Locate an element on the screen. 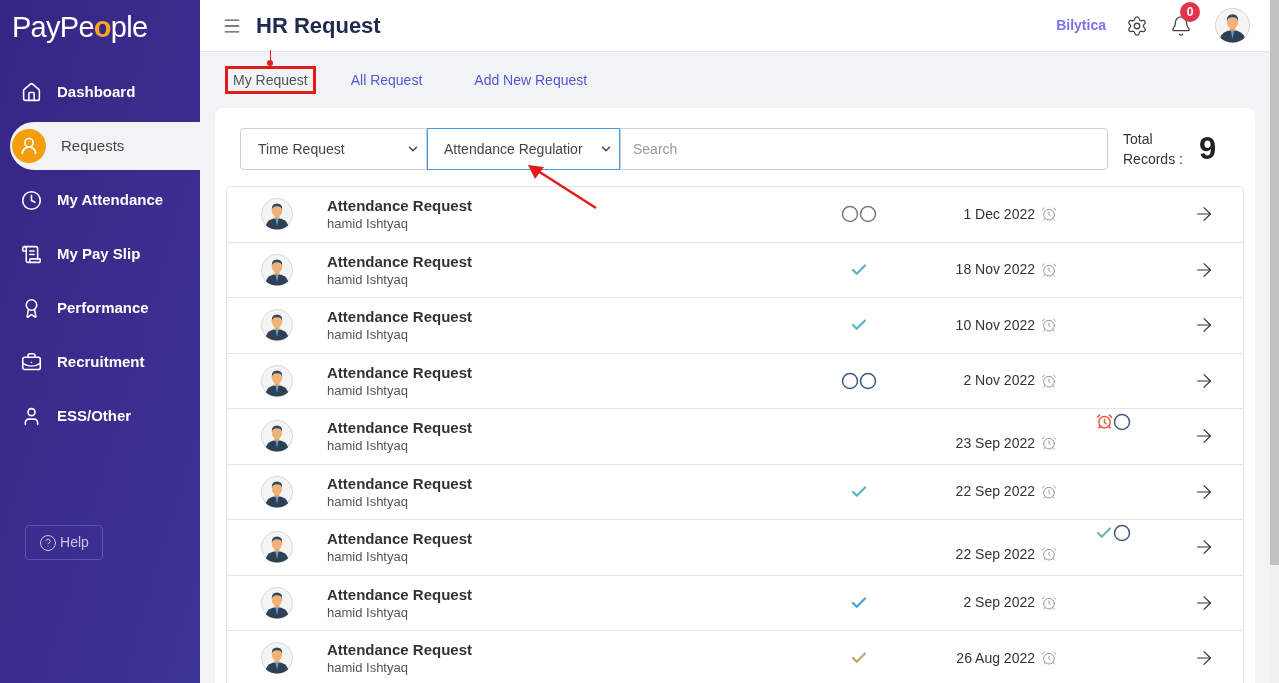  scrollbar is located at coordinates (1274, 341).